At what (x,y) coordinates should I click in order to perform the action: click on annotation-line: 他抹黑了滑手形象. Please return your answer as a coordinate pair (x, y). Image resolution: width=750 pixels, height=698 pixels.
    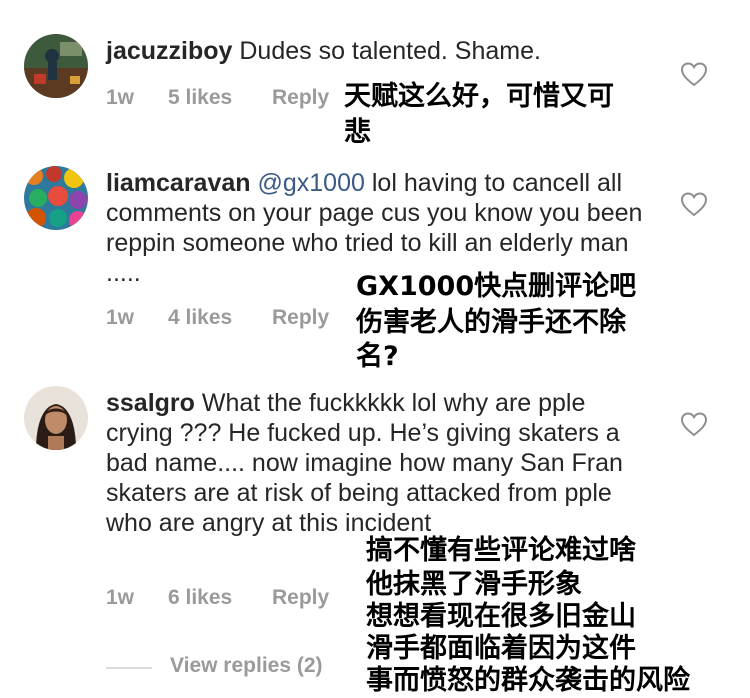
    Looking at the image, I should click on (474, 584).